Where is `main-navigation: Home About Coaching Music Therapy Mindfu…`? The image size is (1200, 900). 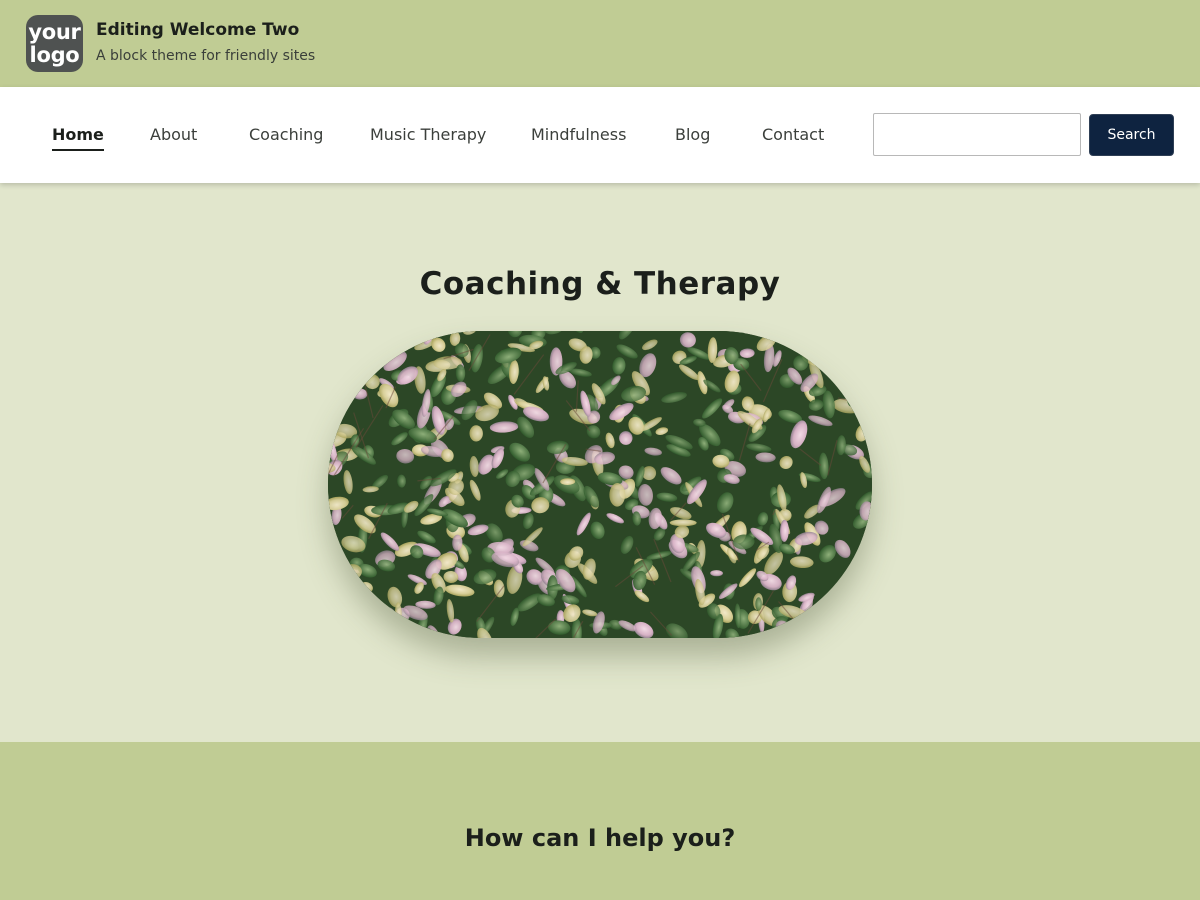 main-navigation: Home About Coaching Music Therapy Mindfu… is located at coordinates (600, 135).